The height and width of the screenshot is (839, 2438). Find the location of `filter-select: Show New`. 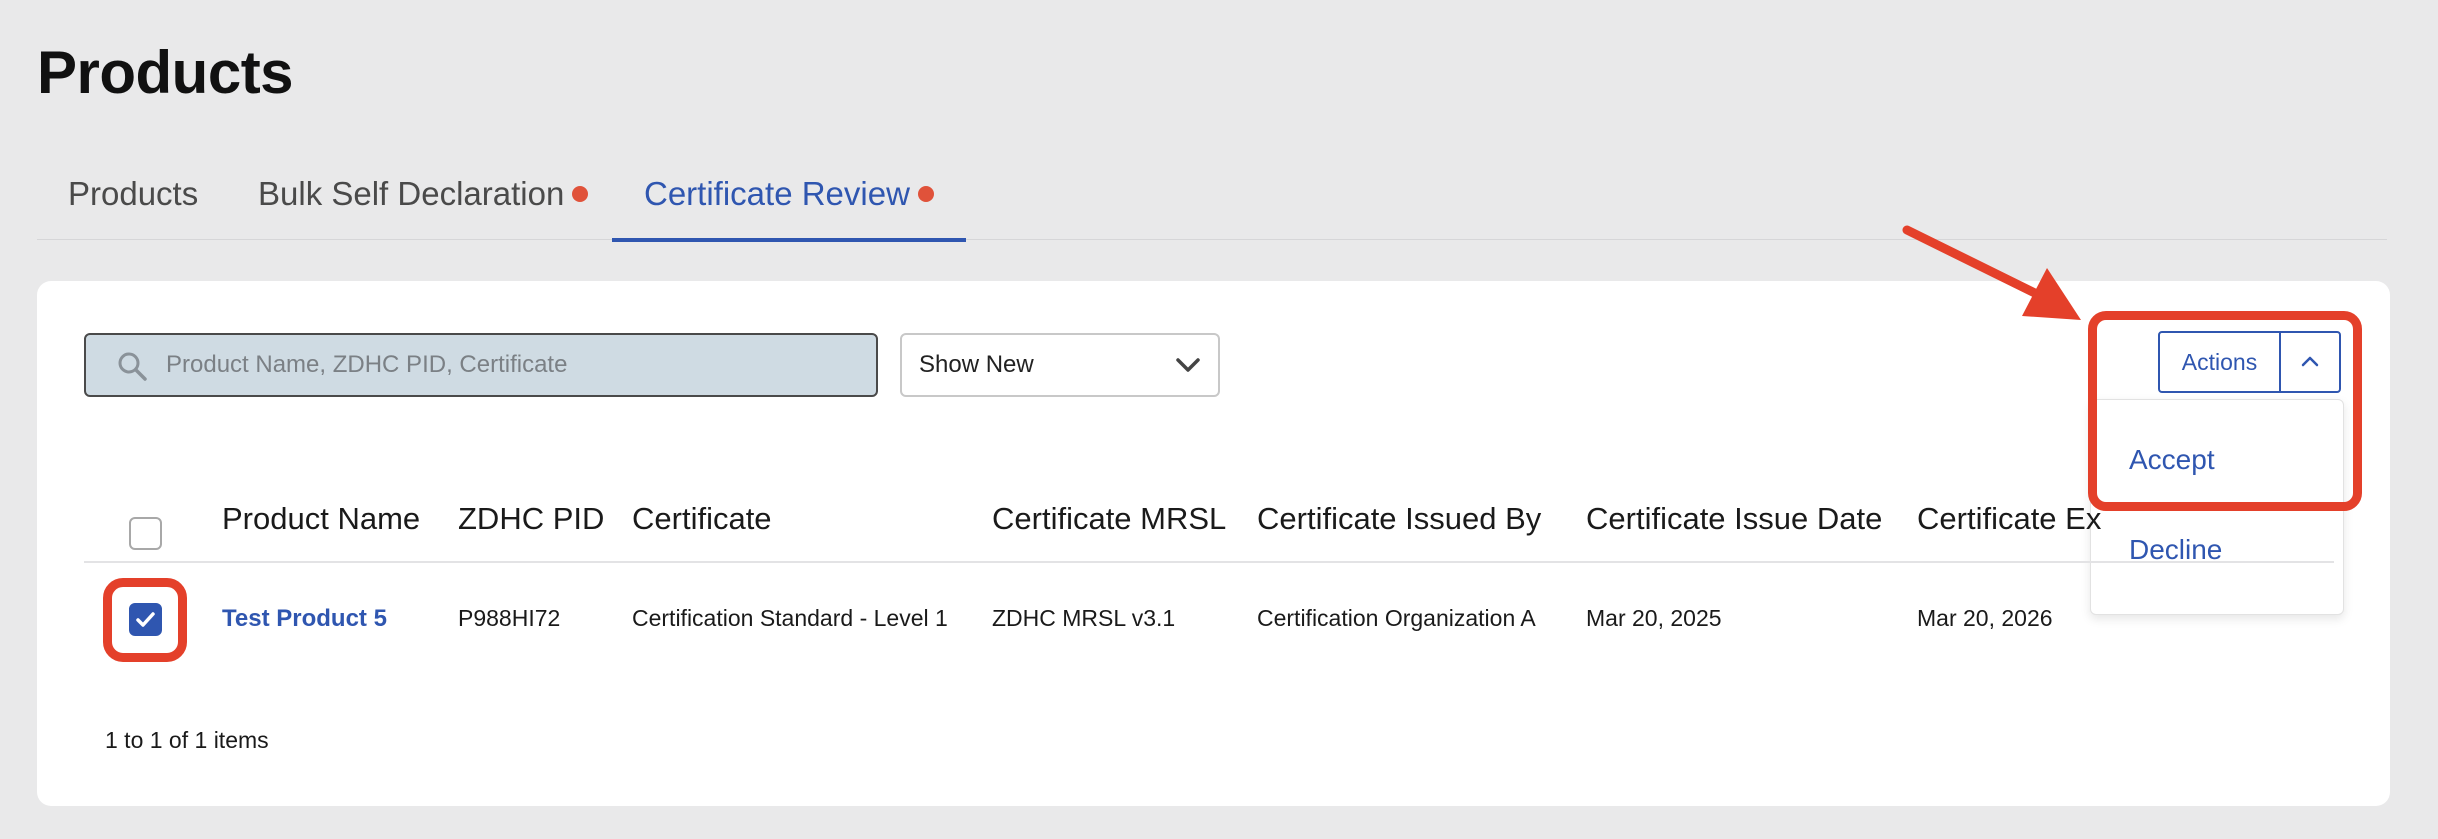

filter-select: Show New is located at coordinates (1060, 365).